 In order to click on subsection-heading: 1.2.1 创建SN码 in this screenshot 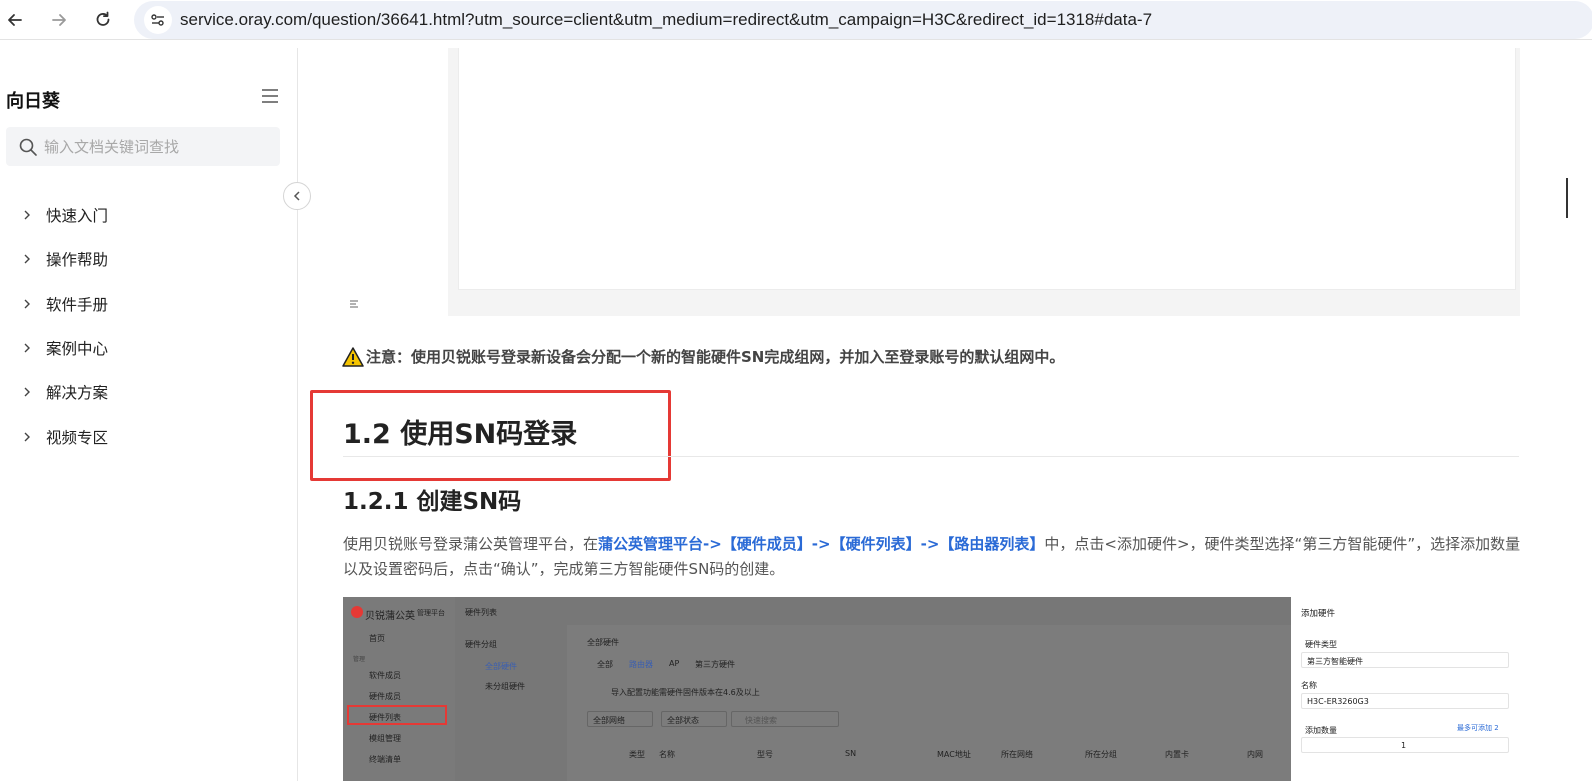, I will do `click(432, 502)`.